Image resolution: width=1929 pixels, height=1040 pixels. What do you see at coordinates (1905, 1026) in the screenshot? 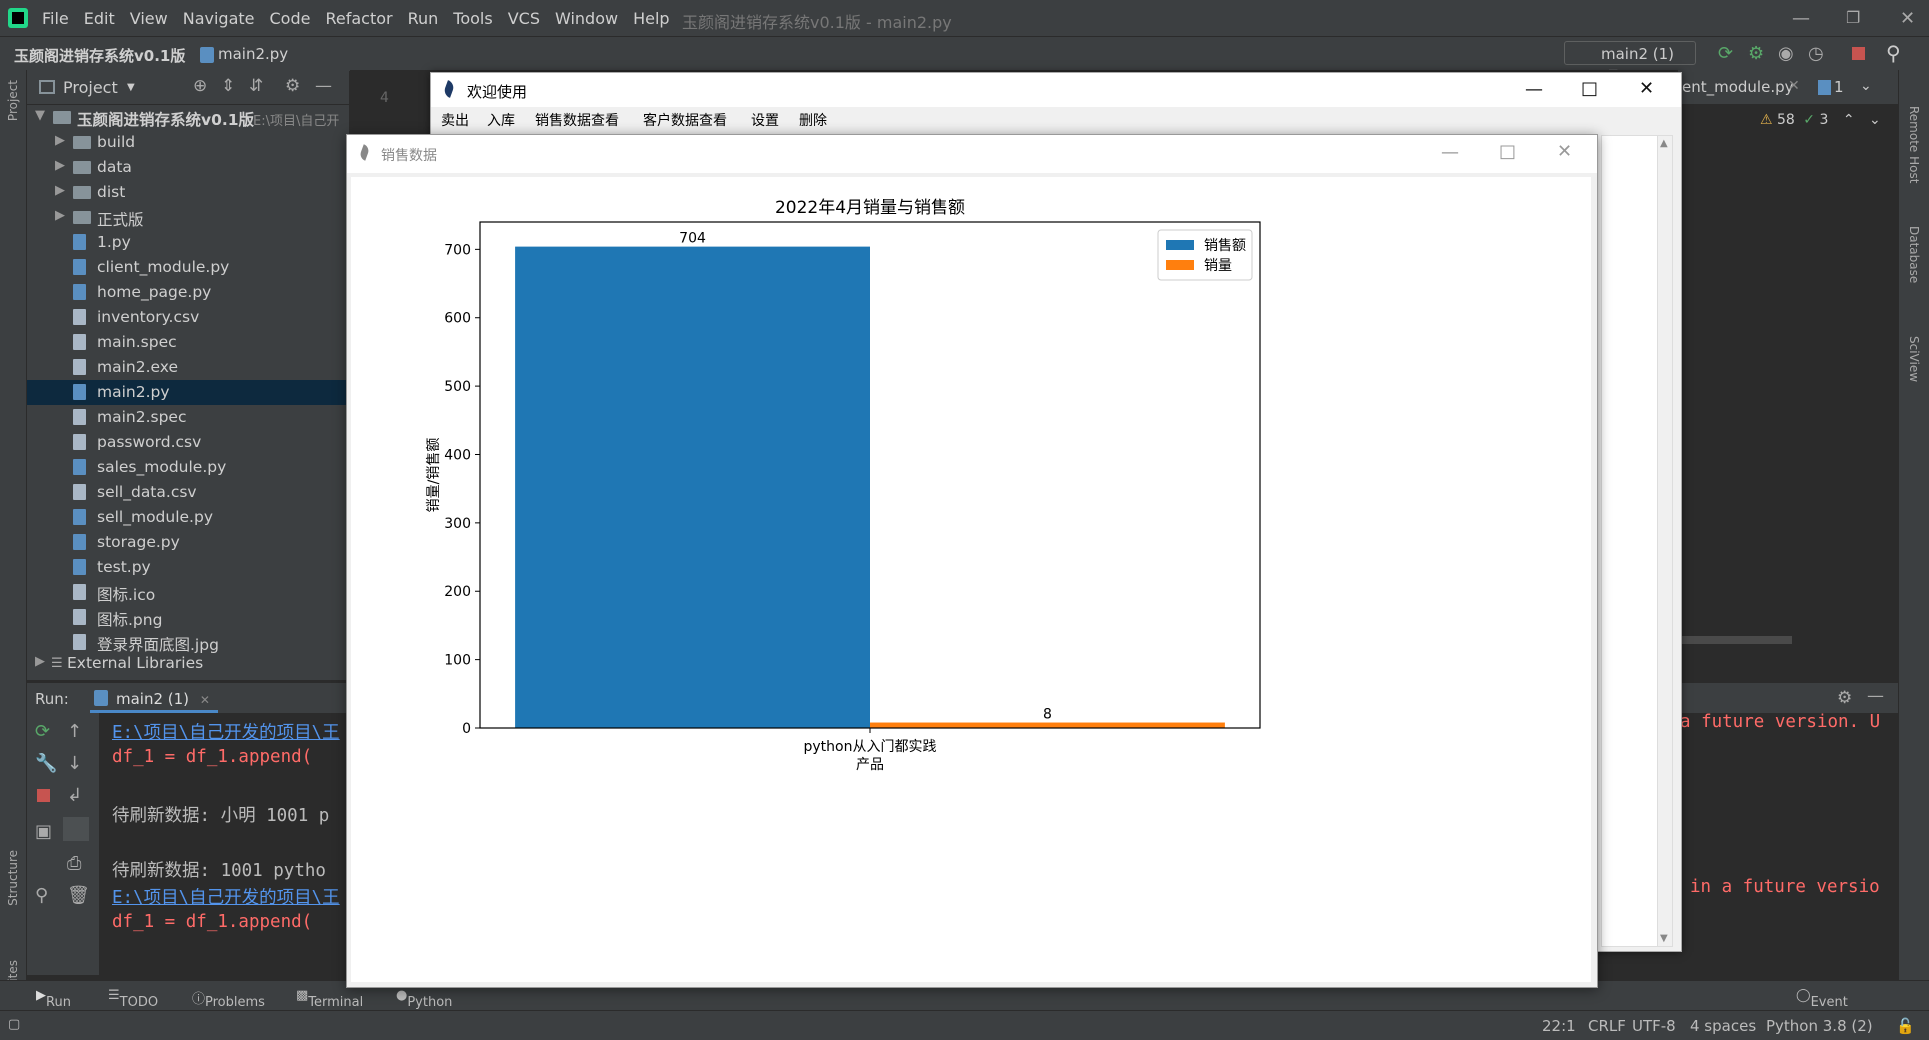
I see `lock-icon: 🔓` at bounding box center [1905, 1026].